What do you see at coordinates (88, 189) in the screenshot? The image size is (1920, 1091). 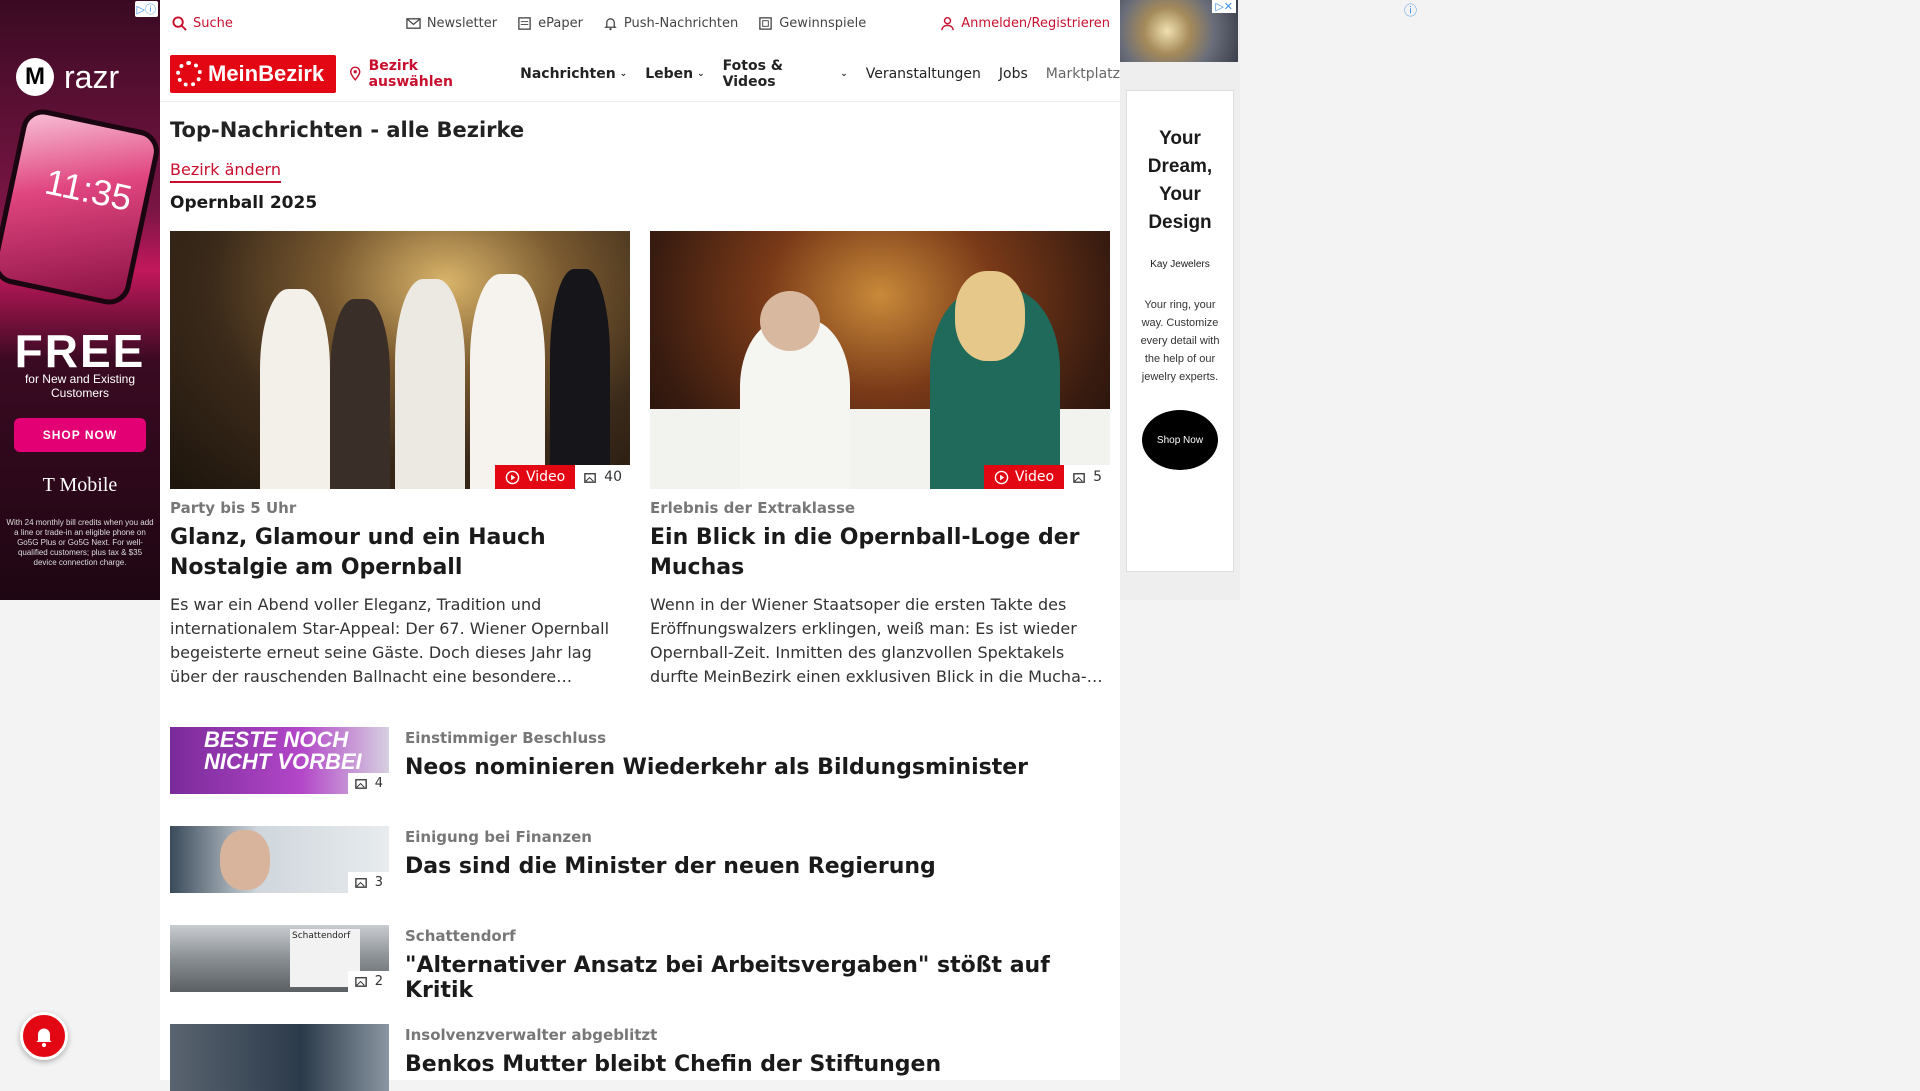 I see `ad-phone-time: 11:35` at bounding box center [88, 189].